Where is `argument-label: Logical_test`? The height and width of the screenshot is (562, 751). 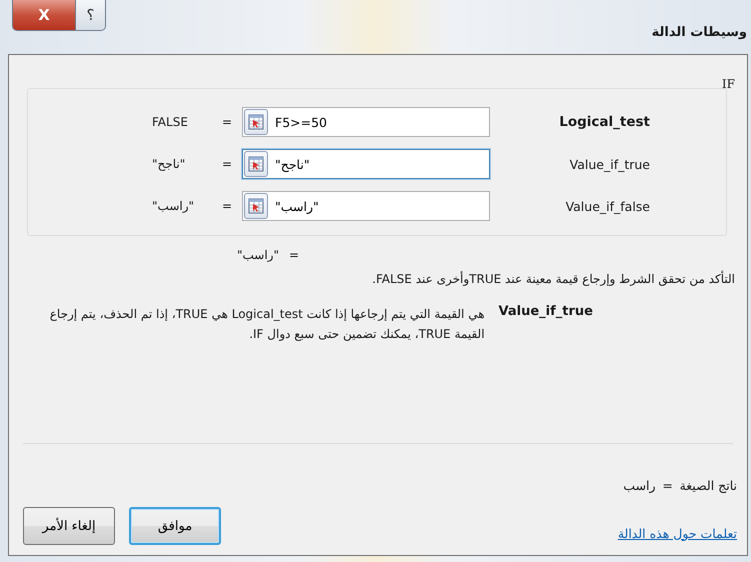 argument-label: Logical_test is located at coordinates (604, 122).